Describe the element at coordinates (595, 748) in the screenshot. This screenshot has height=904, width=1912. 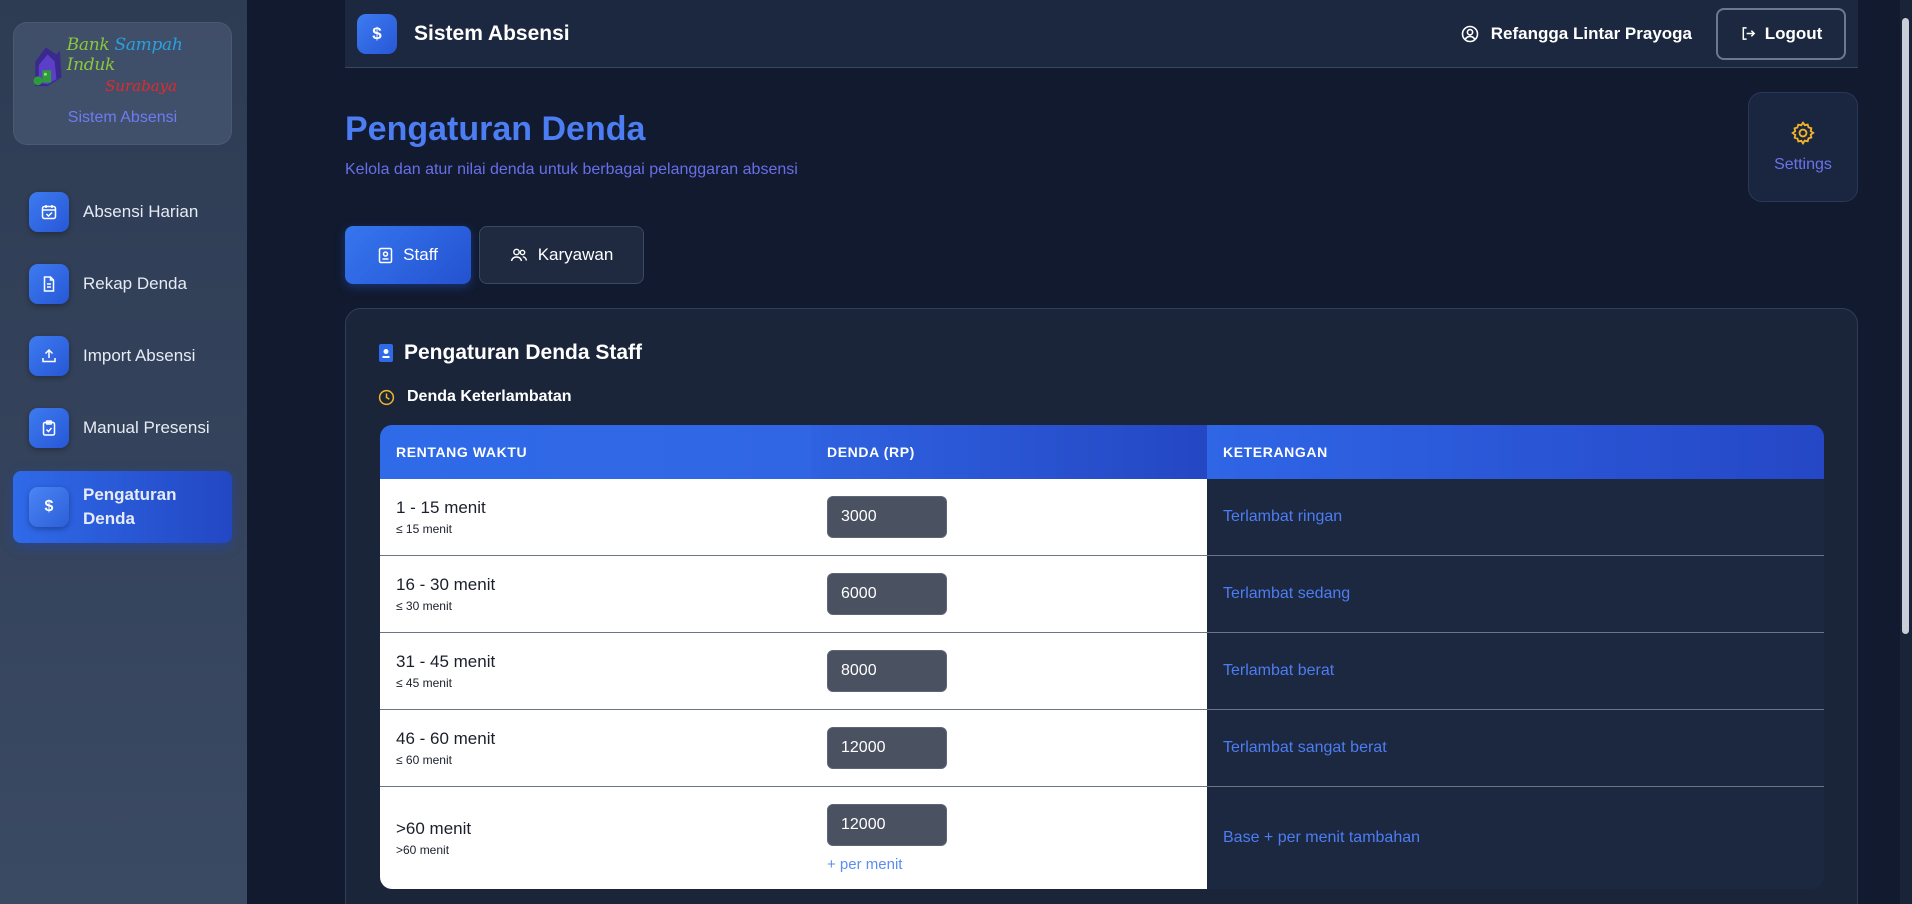
I see `range-cell: 46 - 60 menit ≤ 60 menit` at that location.